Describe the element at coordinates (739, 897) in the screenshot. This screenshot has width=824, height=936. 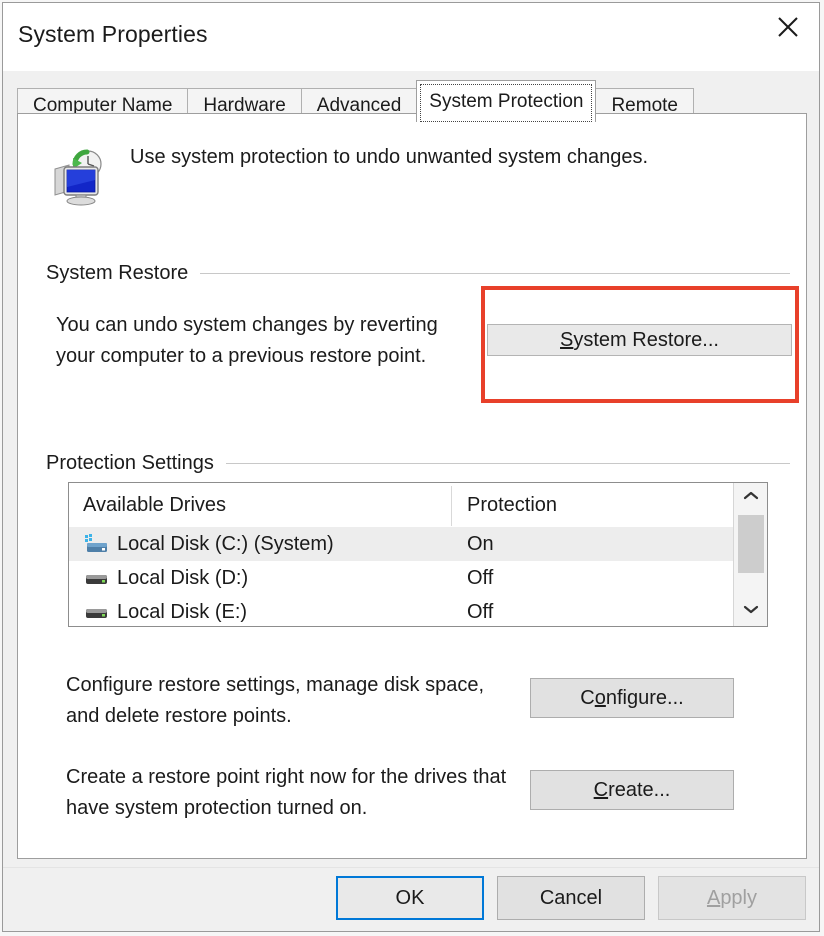
I see `label-rest: pply` at that location.